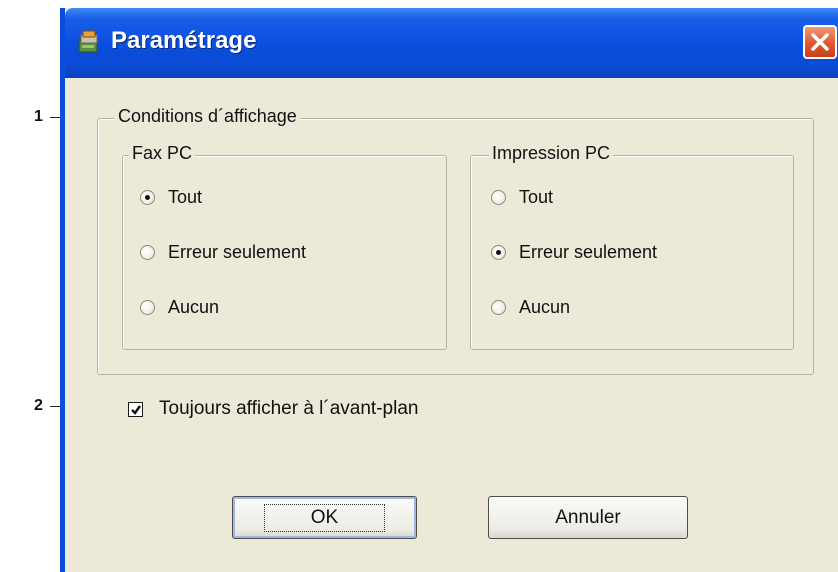 The image size is (838, 572). I want to click on impression-pc-option-erreur-seulement: Erreur seulement, so click(574, 252).